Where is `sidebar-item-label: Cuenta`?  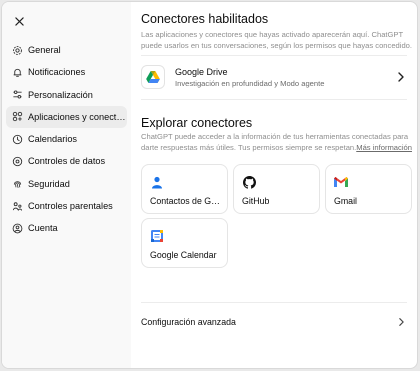
sidebar-item-label: Cuenta is located at coordinates (43, 228).